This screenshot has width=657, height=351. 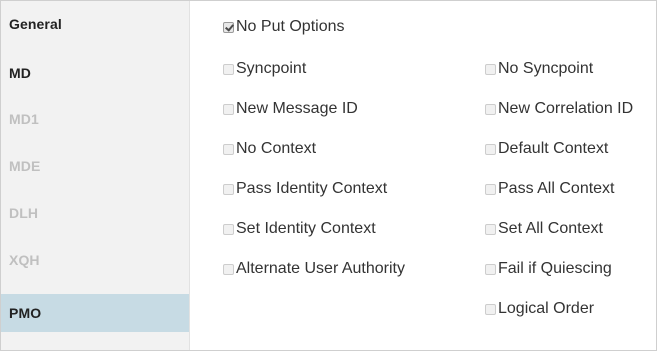 I want to click on new-correlation-id-option: New Correlation ID, so click(x=559, y=109).